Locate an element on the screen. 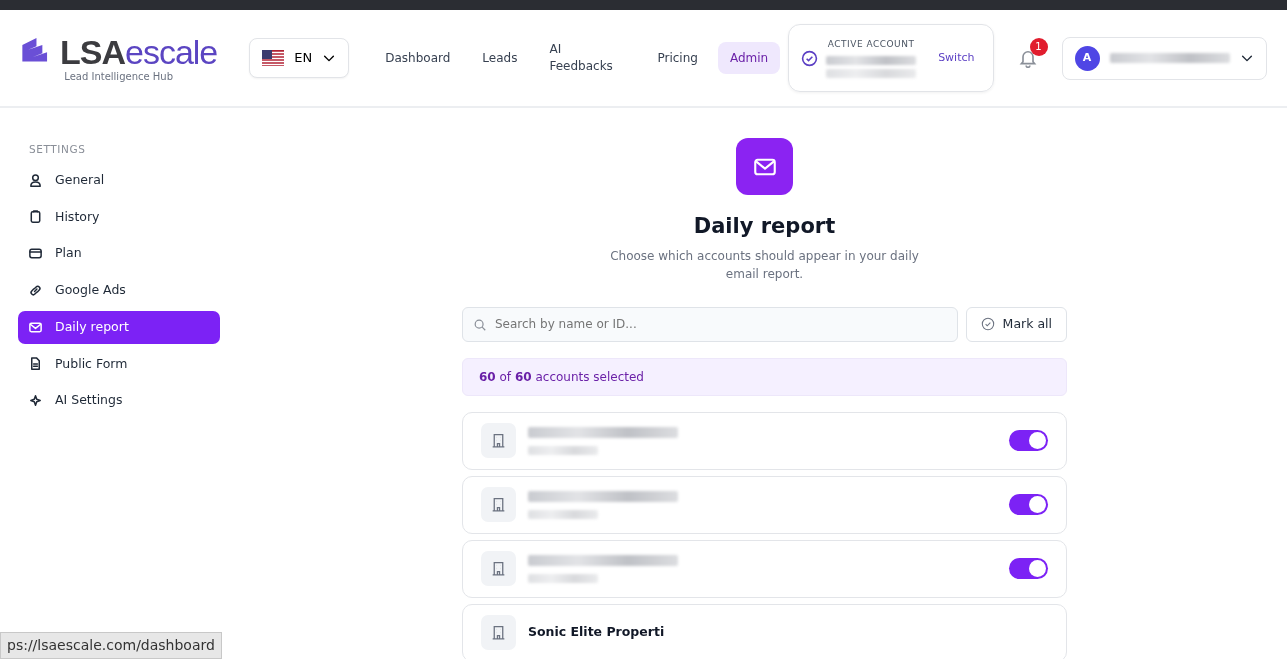 The image size is (1287, 659). switch-link: Switch is located at coordinates (956, 58).